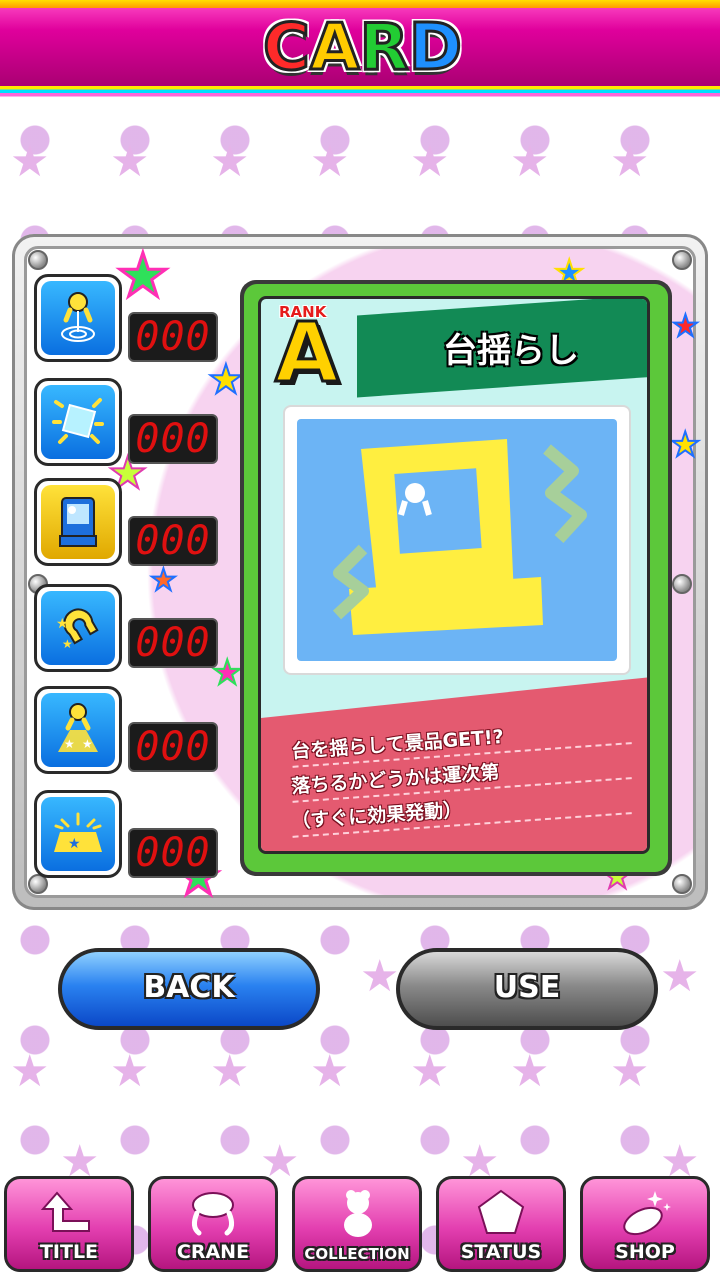  I want to click on prize-burst-icon: ★, so click(78, 832).